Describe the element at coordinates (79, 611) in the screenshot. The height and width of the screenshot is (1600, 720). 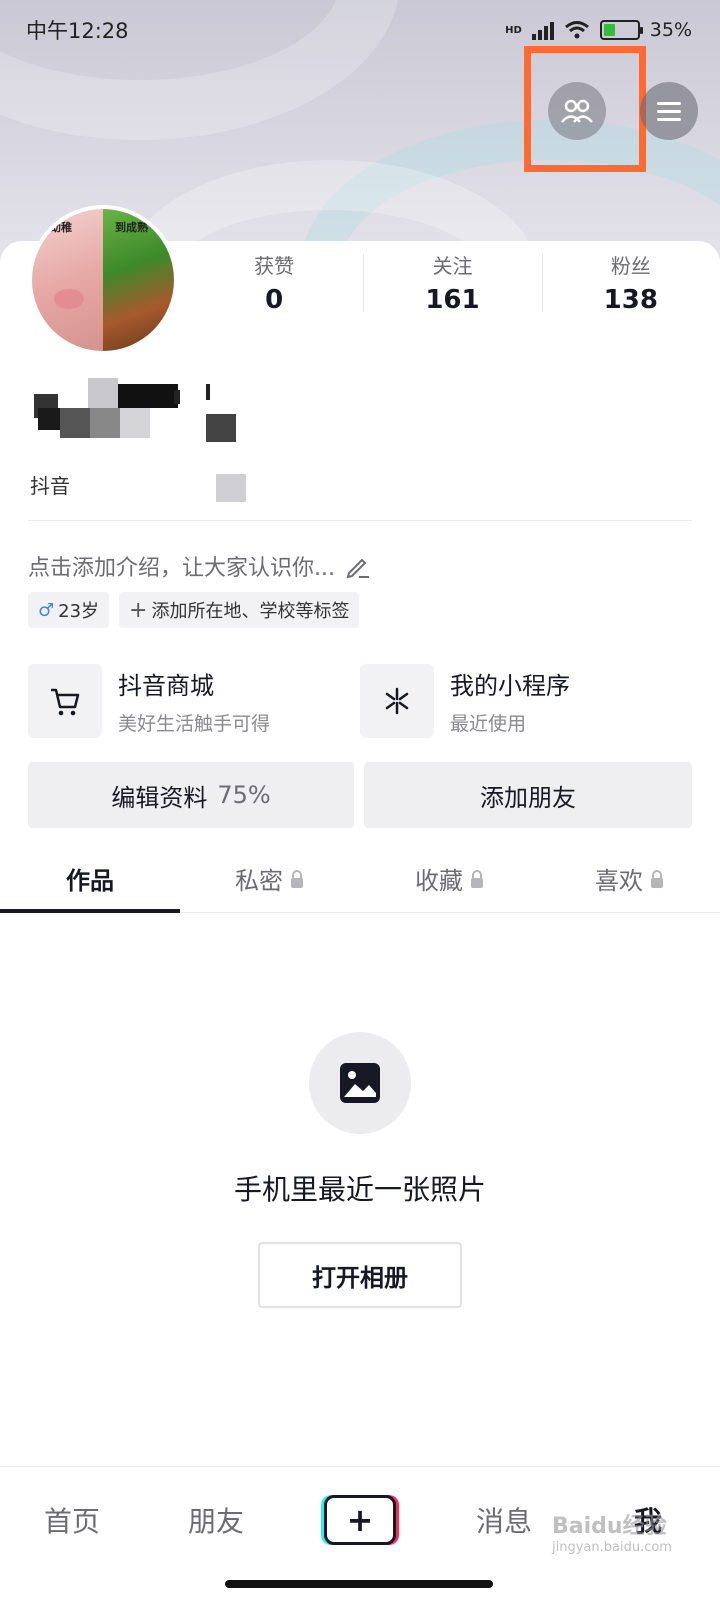
I see `age-label: 23岁` at that location.